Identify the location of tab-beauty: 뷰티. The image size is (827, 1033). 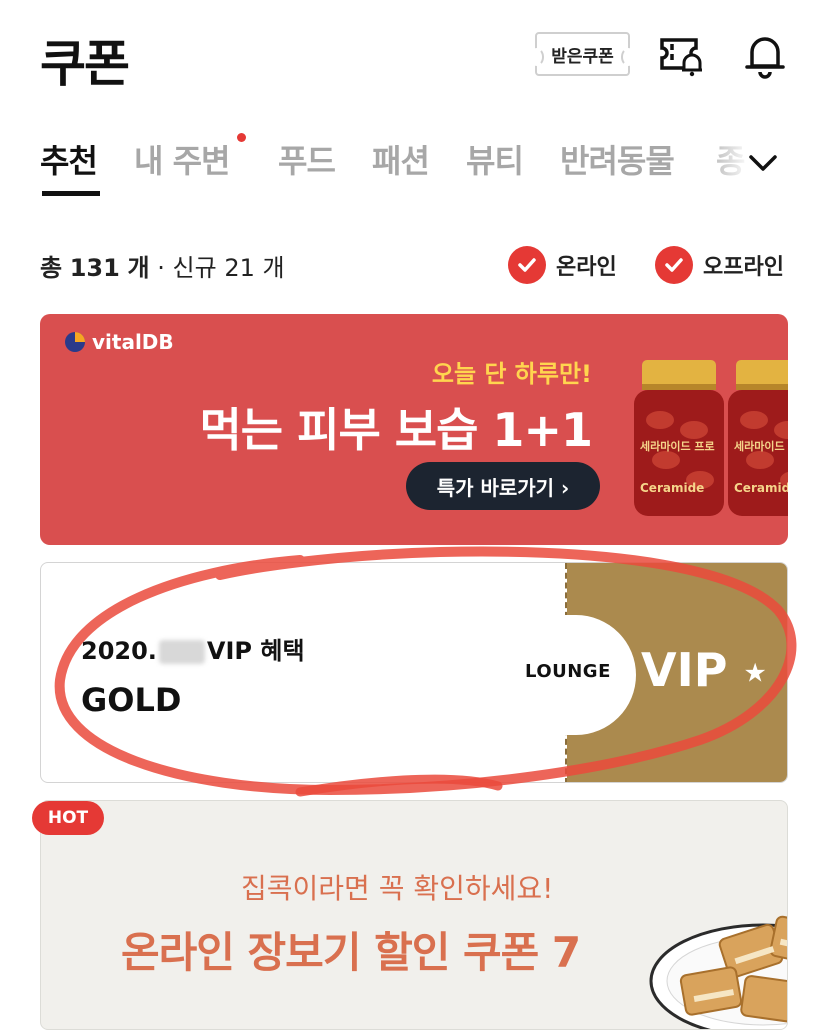
(495, 159).